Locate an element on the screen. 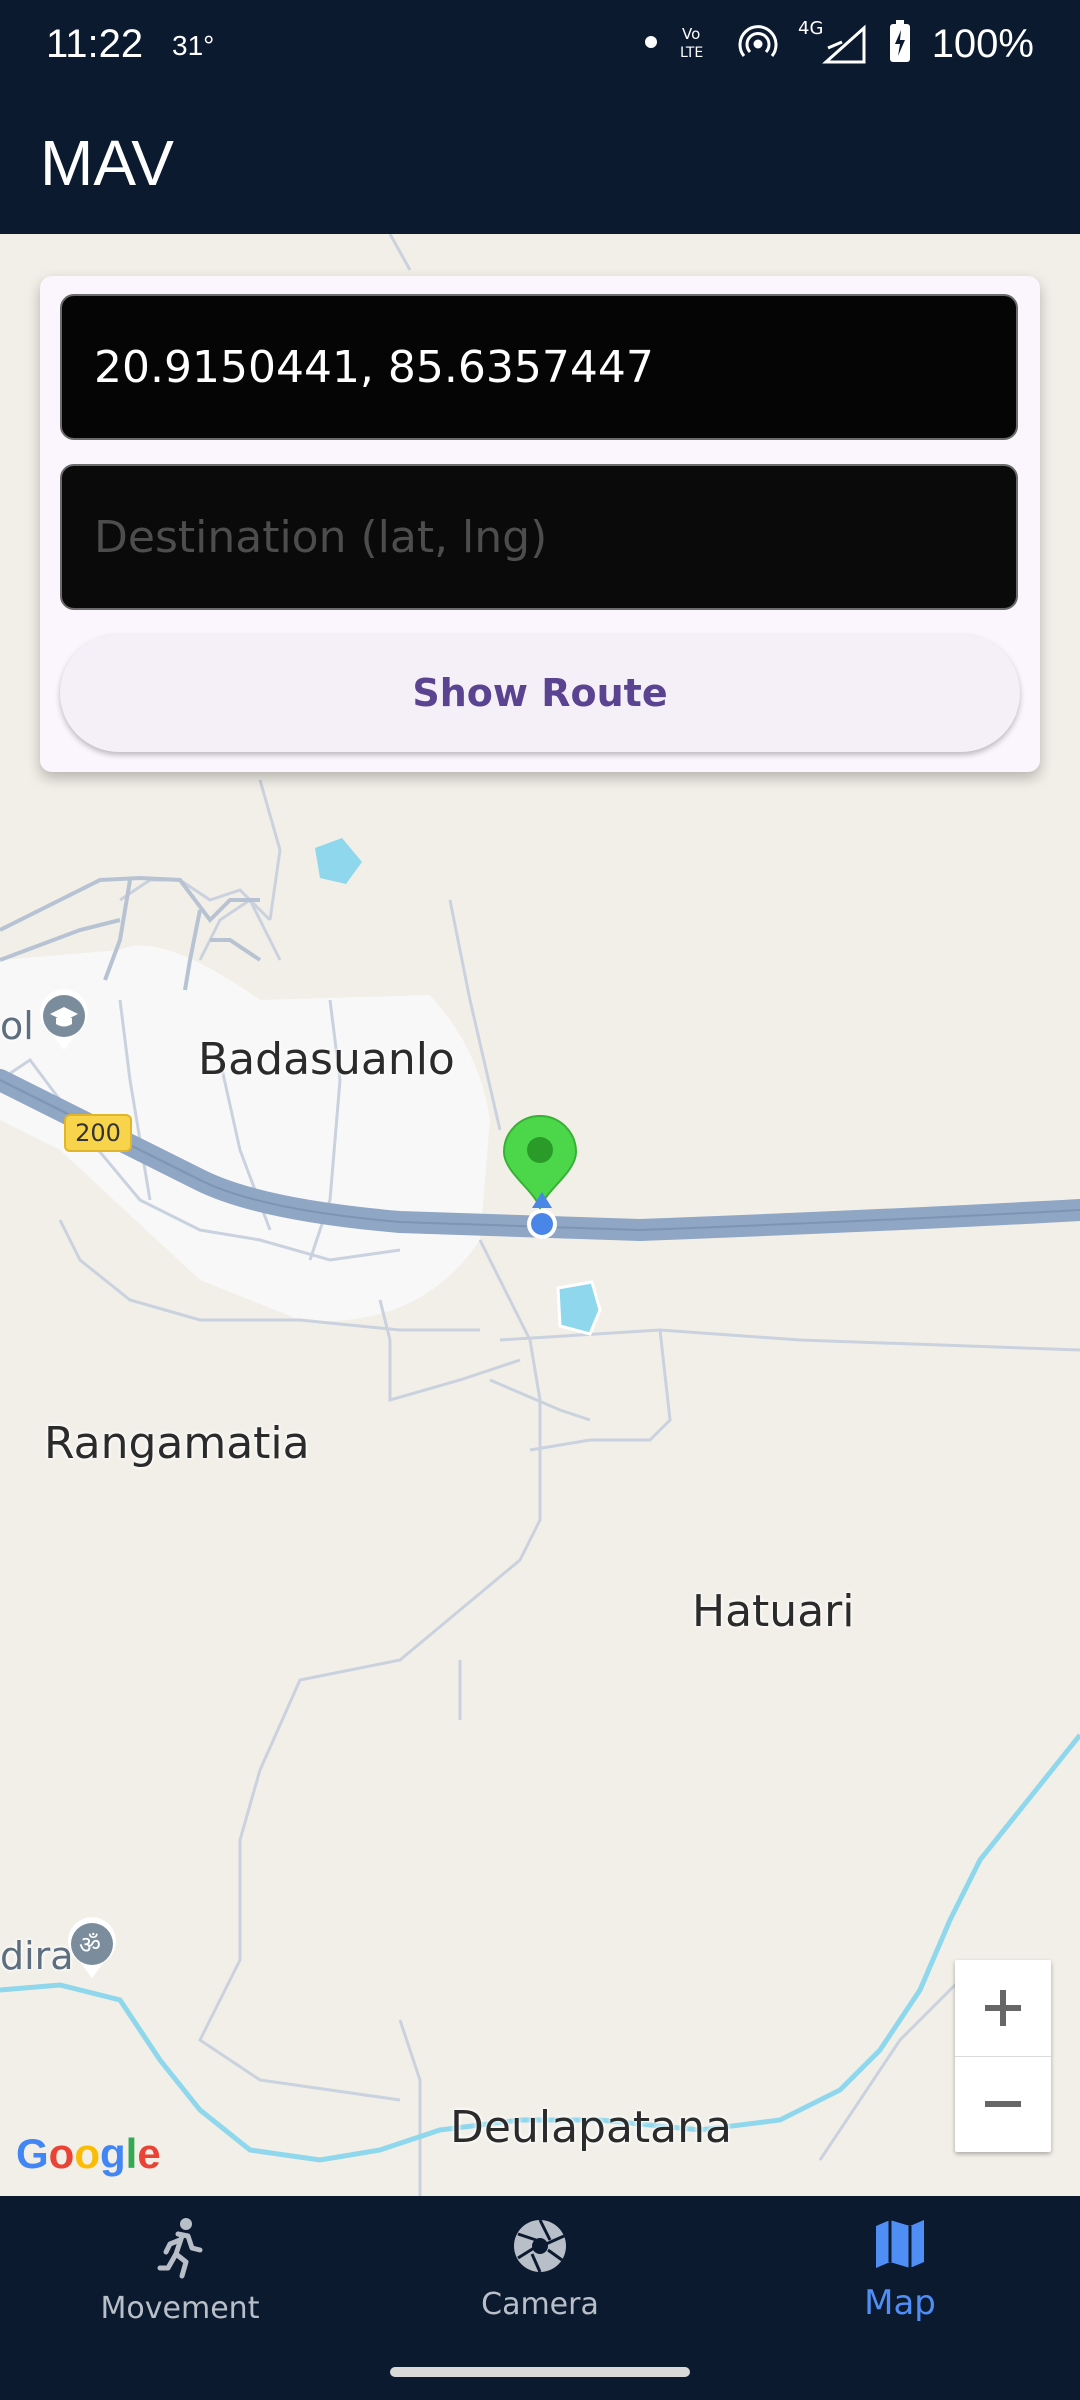 This screenshot has height=2400, width=1080. map-icon is located at coordinates (900, 2244).